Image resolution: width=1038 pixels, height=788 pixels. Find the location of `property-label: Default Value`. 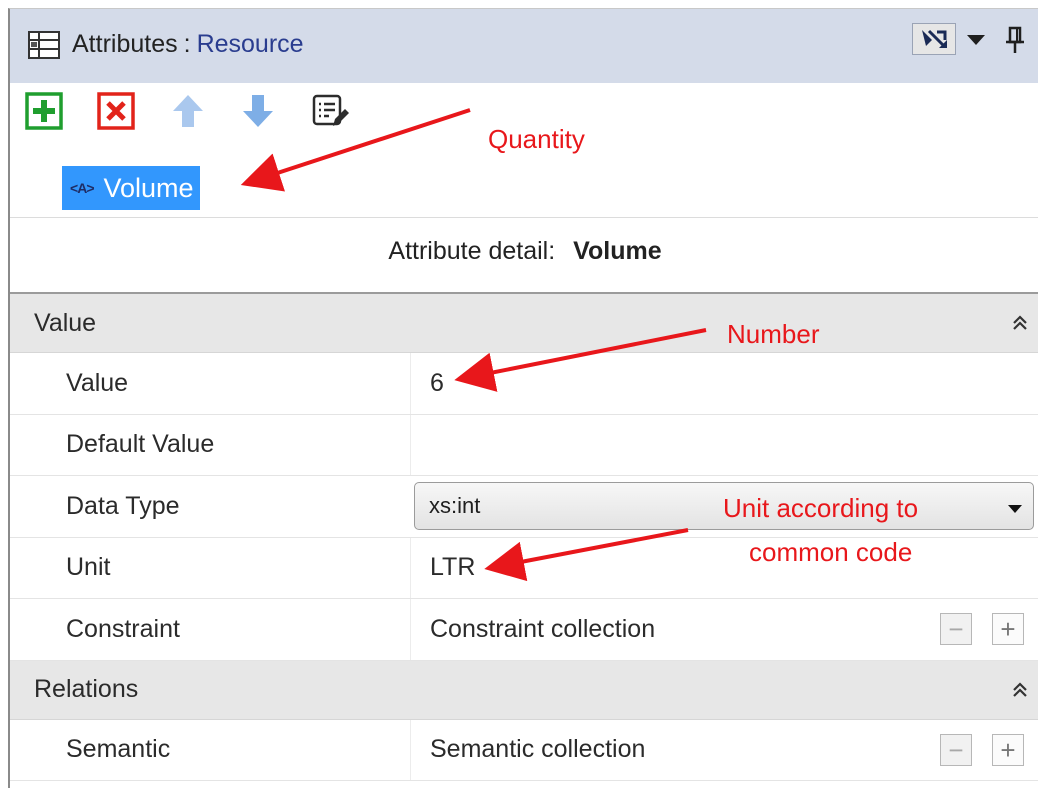

property-label: Default Value is located at coordinates (140, 444).